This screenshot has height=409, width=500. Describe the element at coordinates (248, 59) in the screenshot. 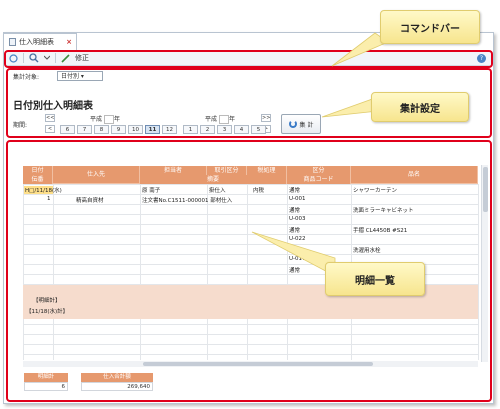

I see `command-bar-highlight` at that location.